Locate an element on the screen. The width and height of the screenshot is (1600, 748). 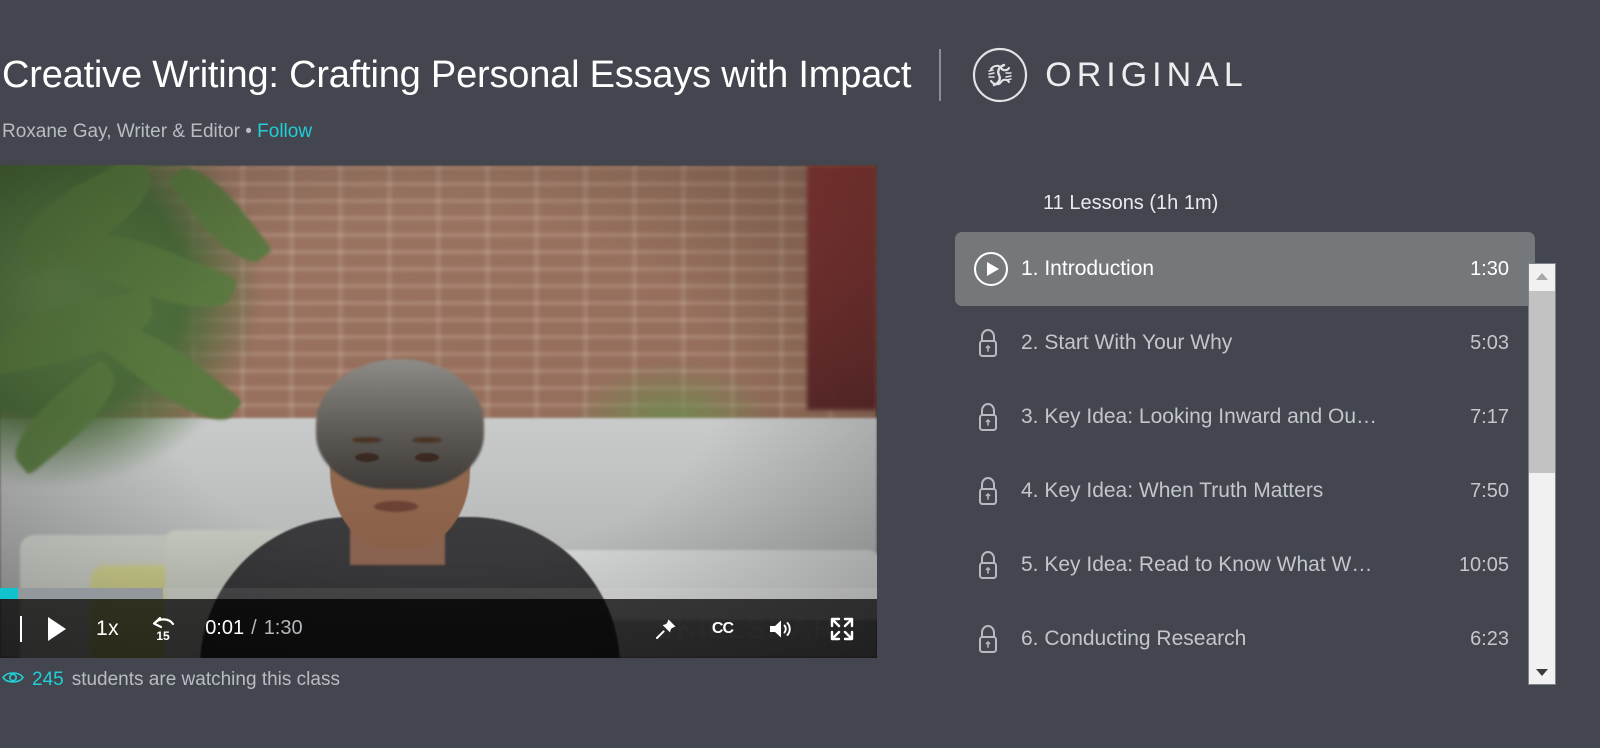
time-display: 0:01 / 1:30 is located at coordinates (253, 628).